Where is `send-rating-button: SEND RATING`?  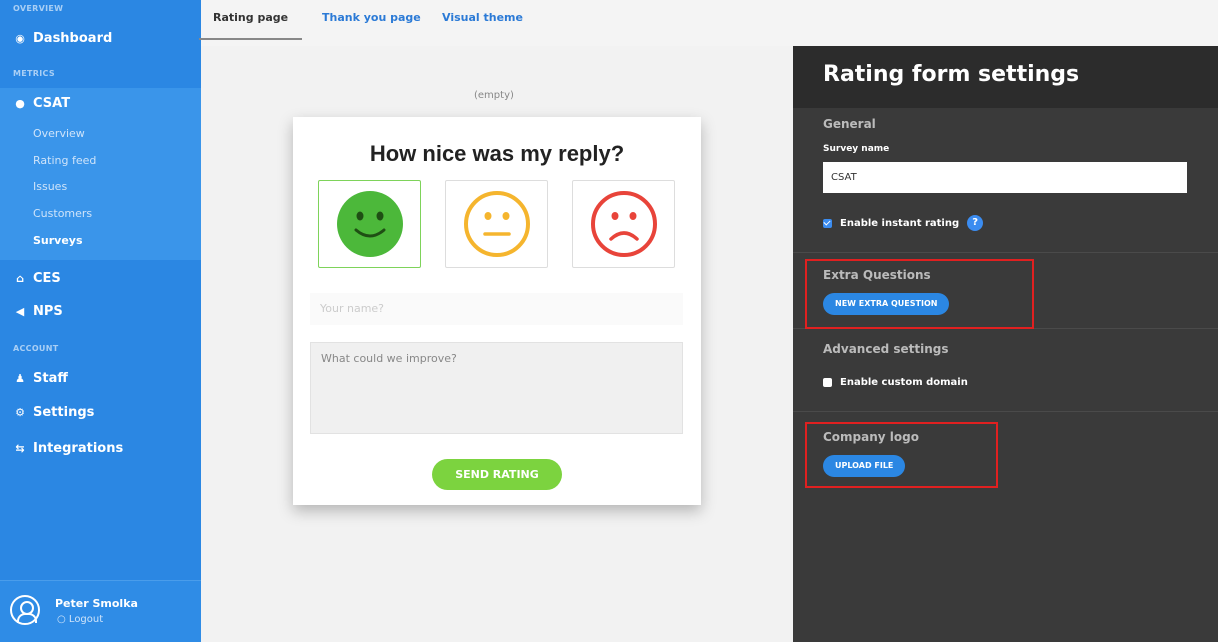 send-rating-button: SEND RATING is located at coordinates (497, 474).